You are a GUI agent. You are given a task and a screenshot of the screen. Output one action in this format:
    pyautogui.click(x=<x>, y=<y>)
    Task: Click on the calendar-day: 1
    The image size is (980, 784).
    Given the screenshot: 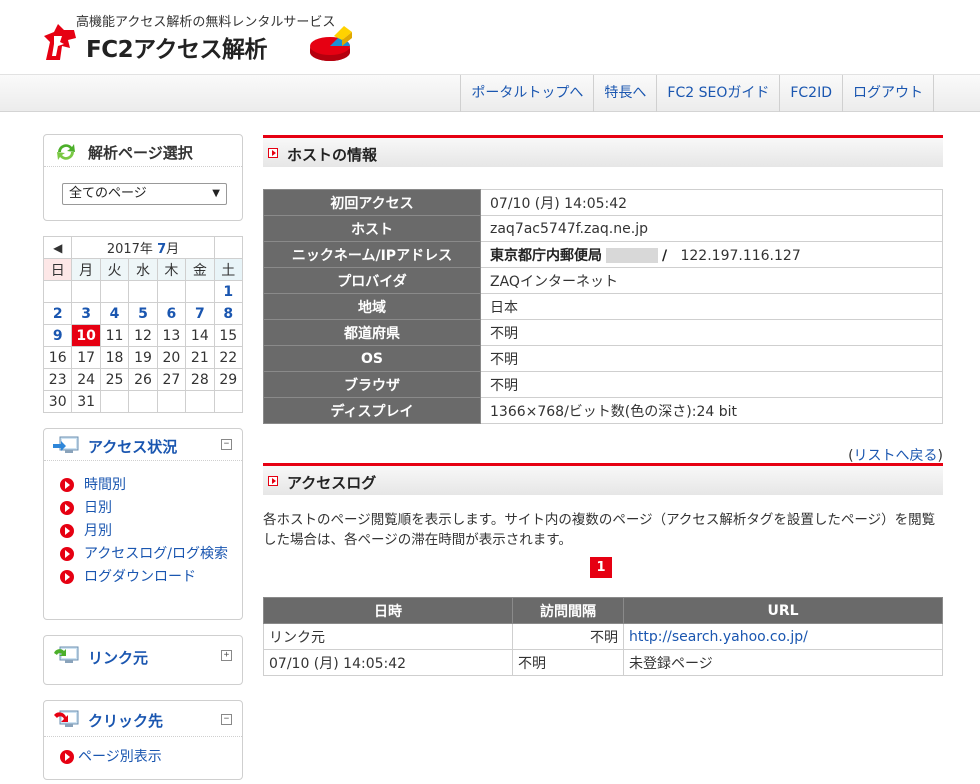 What is the action you would take?
    pyautogui.click(x=228, y=291)
    